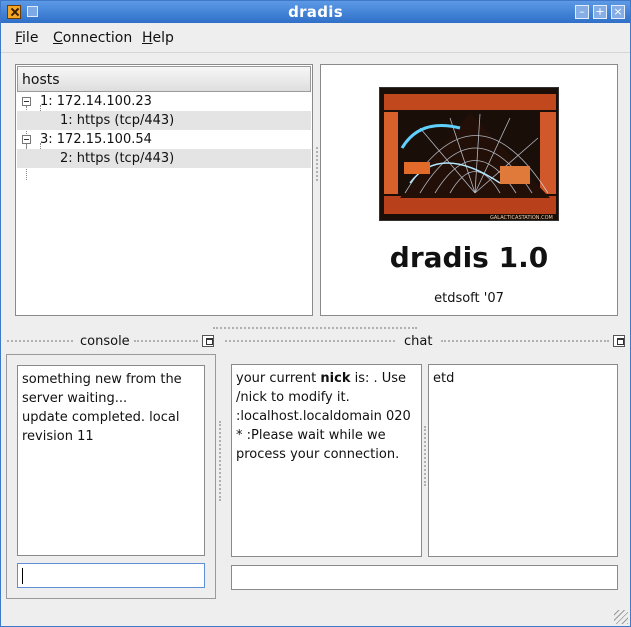  I want to click on tree-item-label: 1: https (tcp/443), so click(117, 120).